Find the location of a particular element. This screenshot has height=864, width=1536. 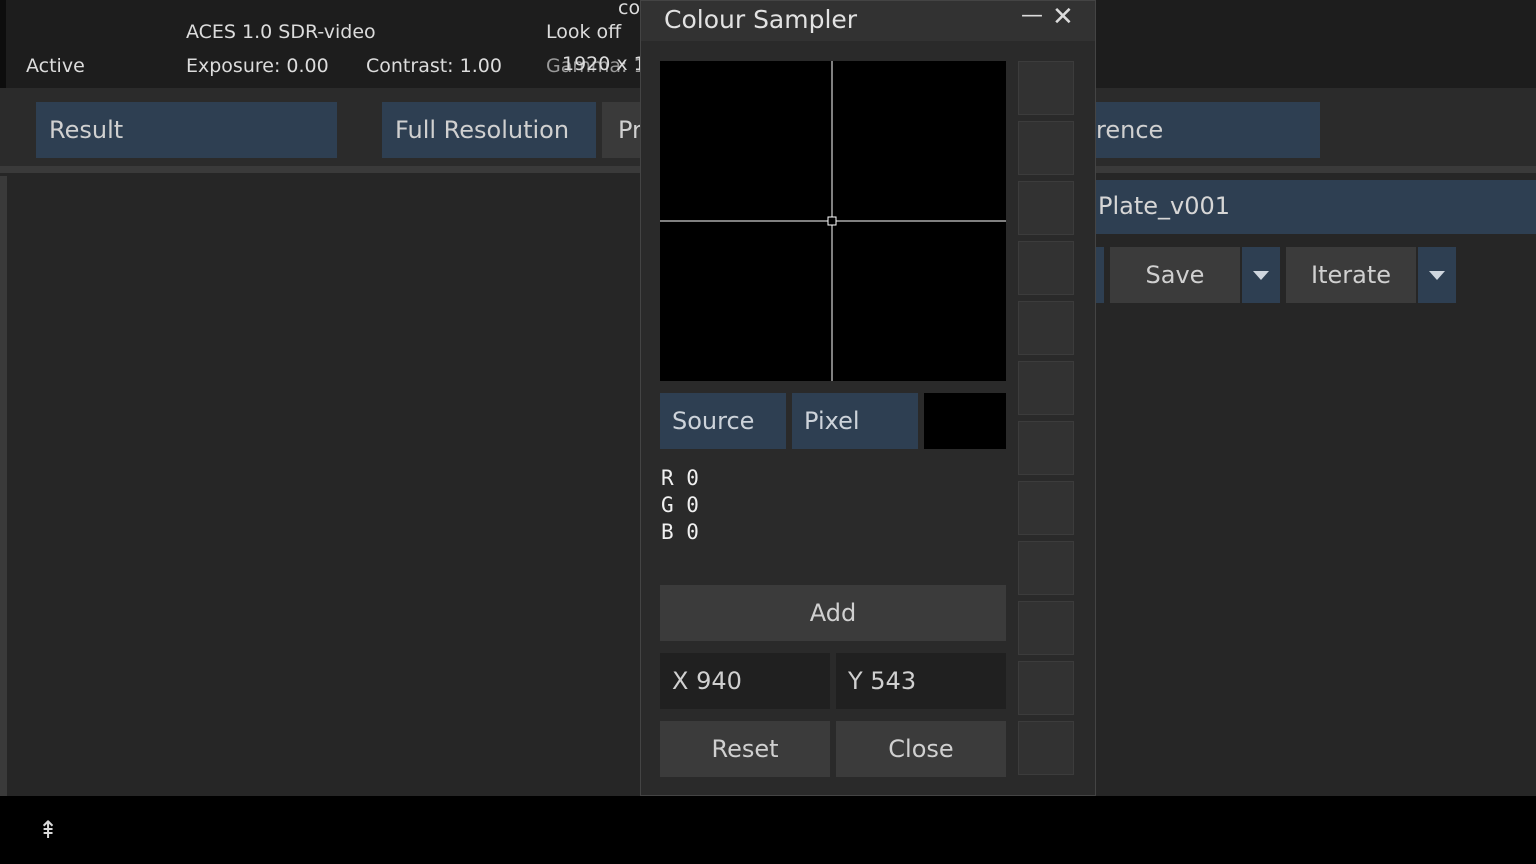

iterate-dropdown-button is located at coordinates (1437, 275).